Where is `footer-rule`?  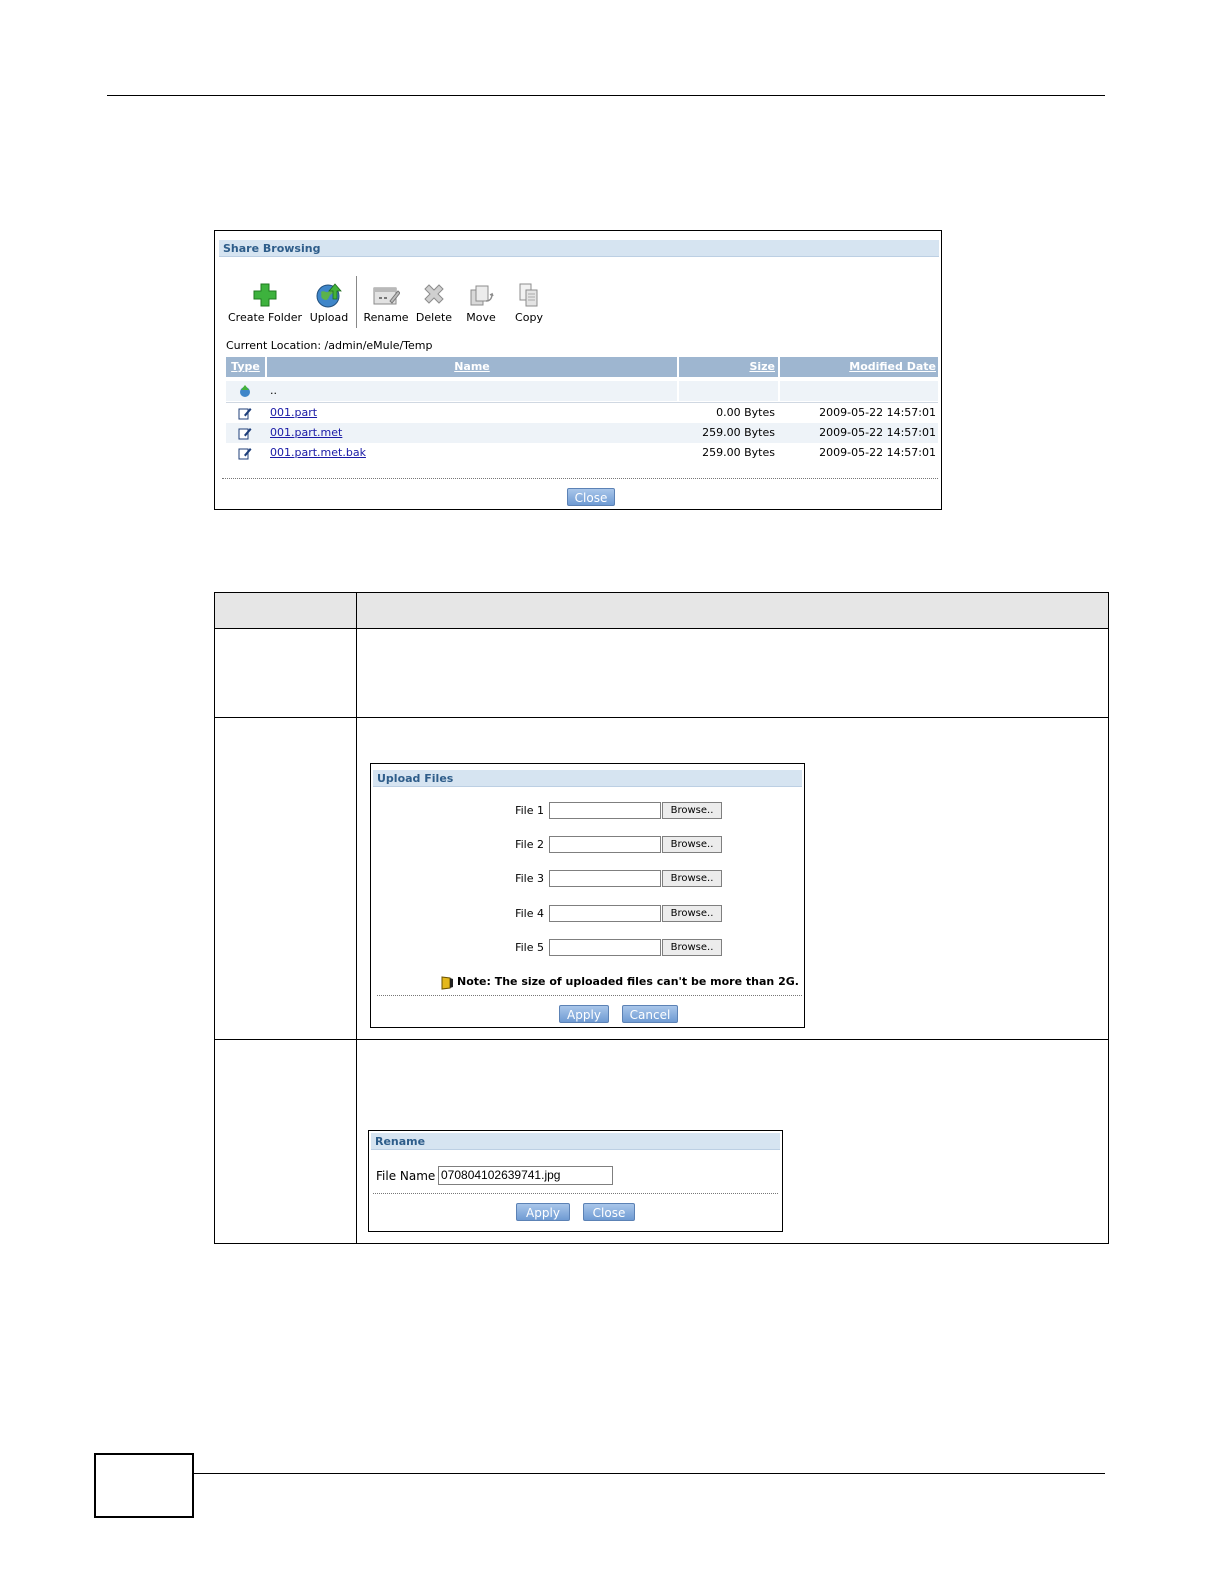
footer-rule is located at coordinates (649, 1473).